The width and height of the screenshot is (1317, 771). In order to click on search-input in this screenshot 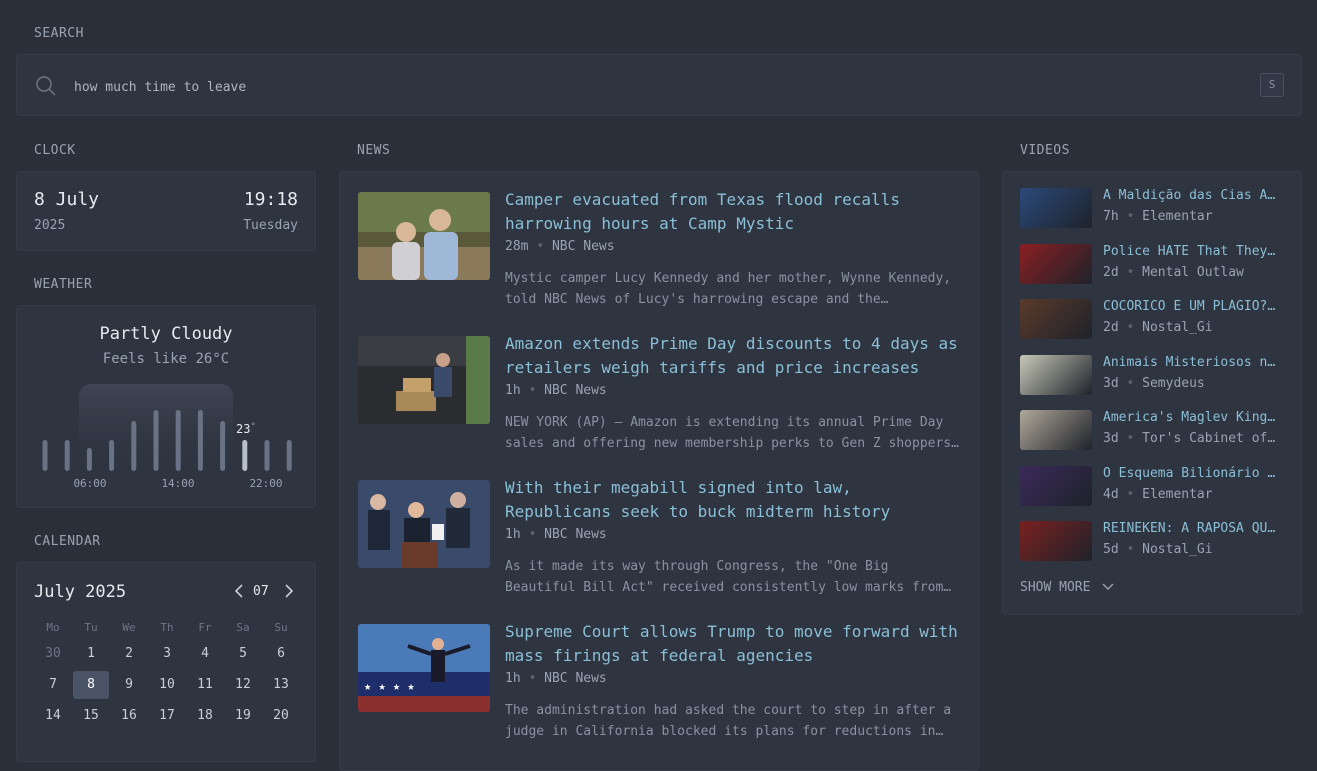, I will do `click(624, 87)`.